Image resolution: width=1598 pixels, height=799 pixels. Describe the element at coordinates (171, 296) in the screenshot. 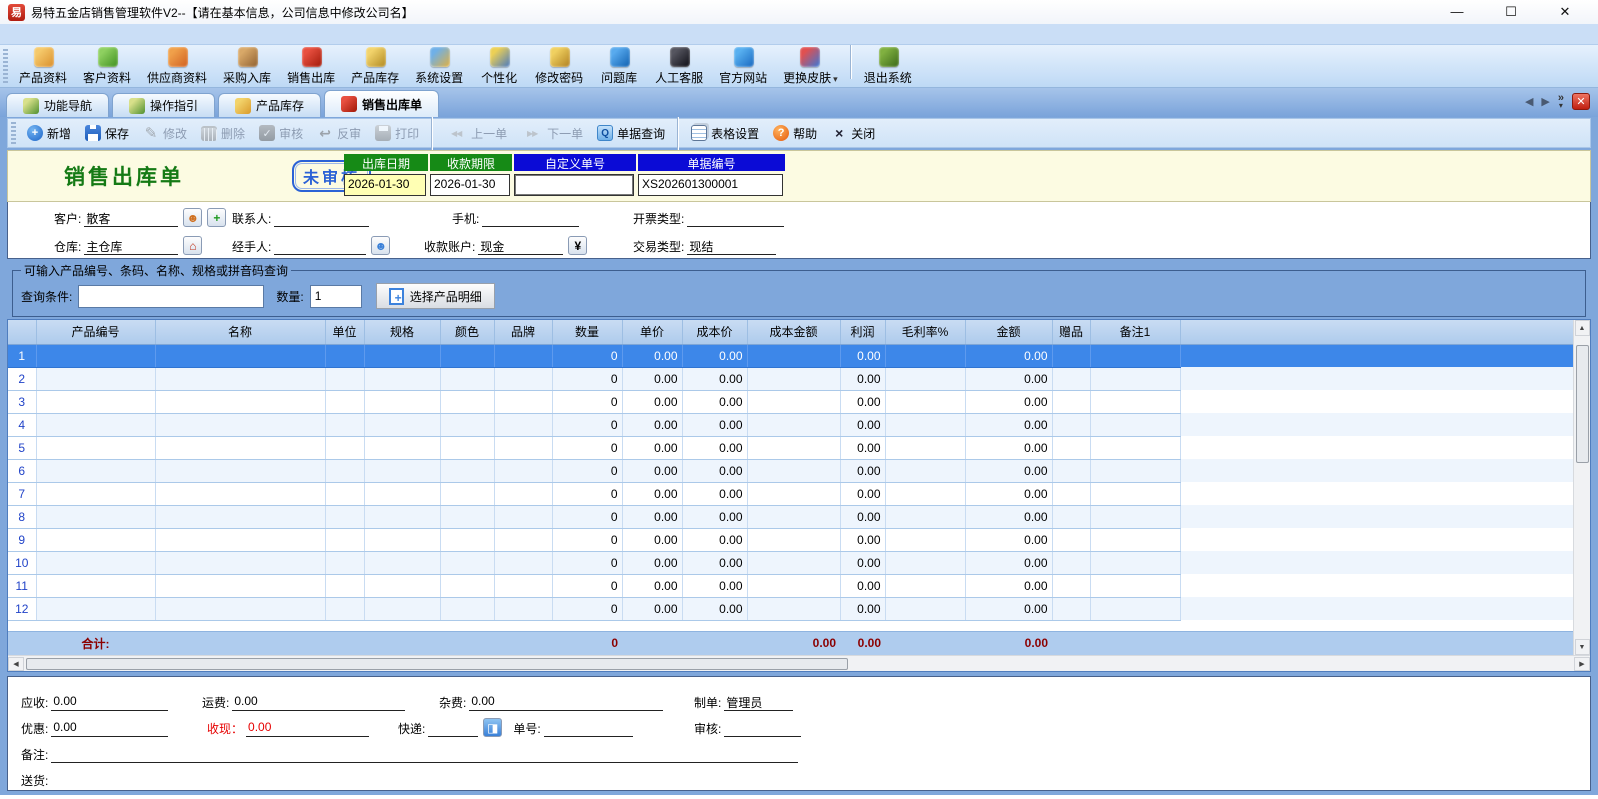

I see `query-condition-input` at that location.